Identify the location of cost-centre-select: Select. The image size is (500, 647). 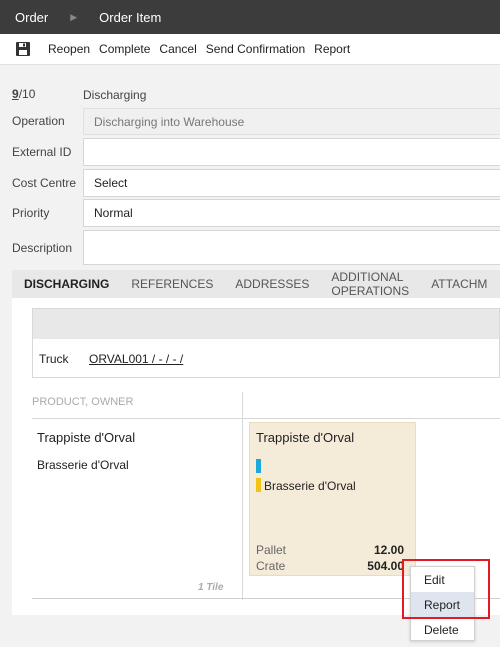
(291, 183).